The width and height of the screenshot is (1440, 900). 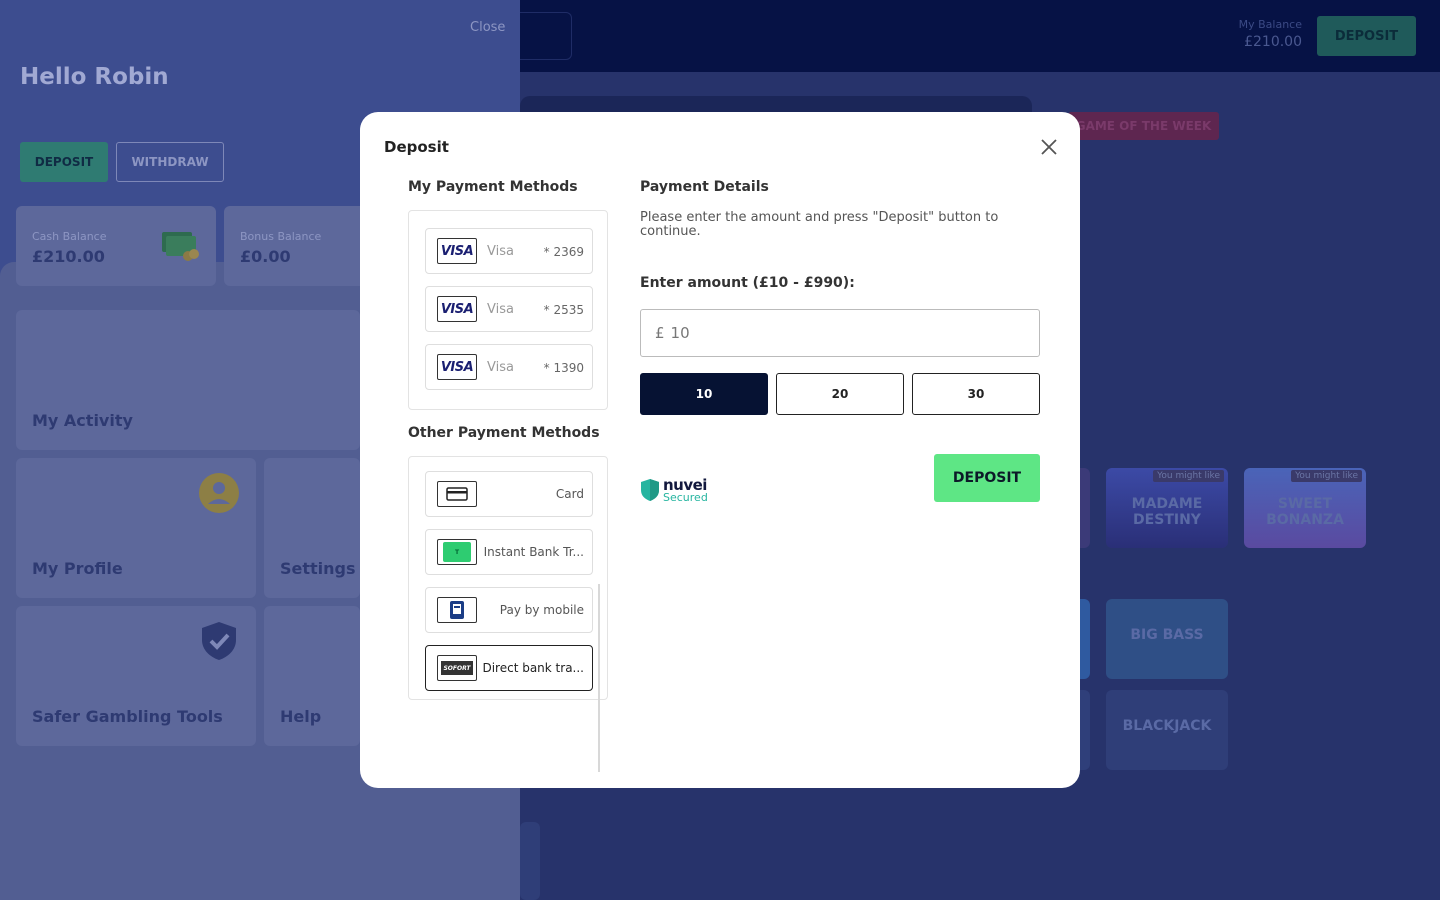 I want to click on mobile-pay-icon, so click(x=457, y=610).